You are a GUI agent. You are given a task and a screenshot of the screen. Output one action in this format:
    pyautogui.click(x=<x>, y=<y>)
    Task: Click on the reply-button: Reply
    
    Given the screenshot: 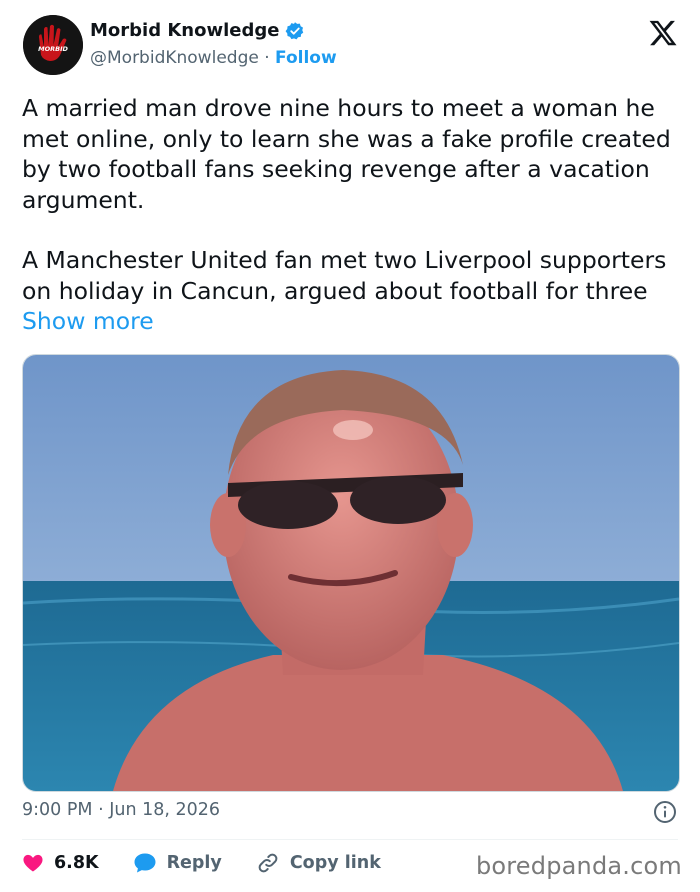 What is the action you would take?
    pyautogui.click(x=177, y=863)
    